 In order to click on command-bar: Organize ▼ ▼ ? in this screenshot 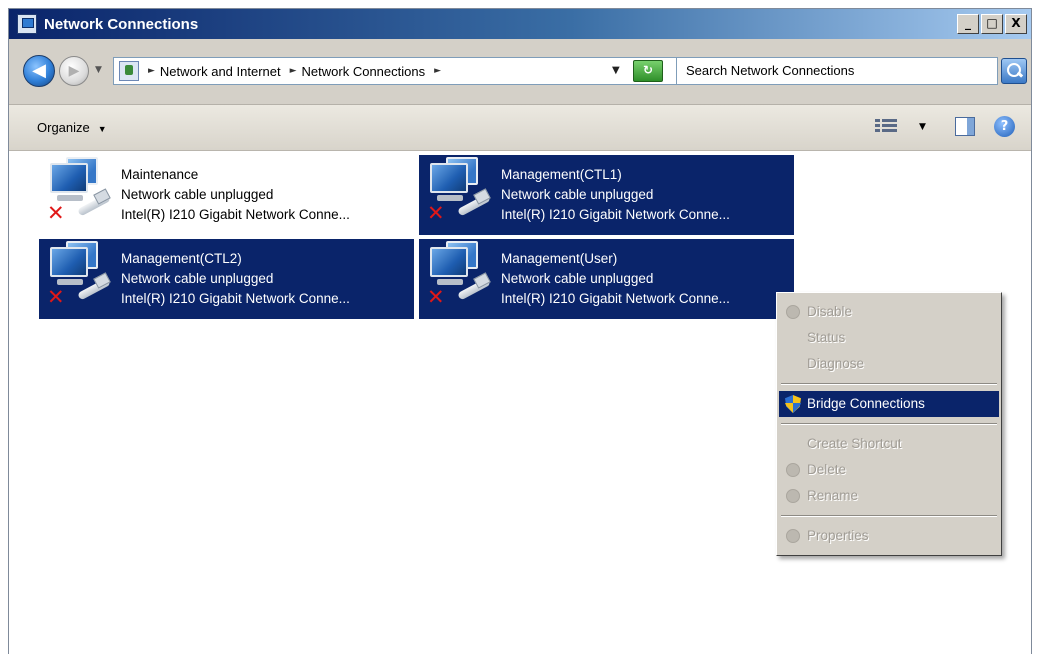, I will do `click(520, 128)`.